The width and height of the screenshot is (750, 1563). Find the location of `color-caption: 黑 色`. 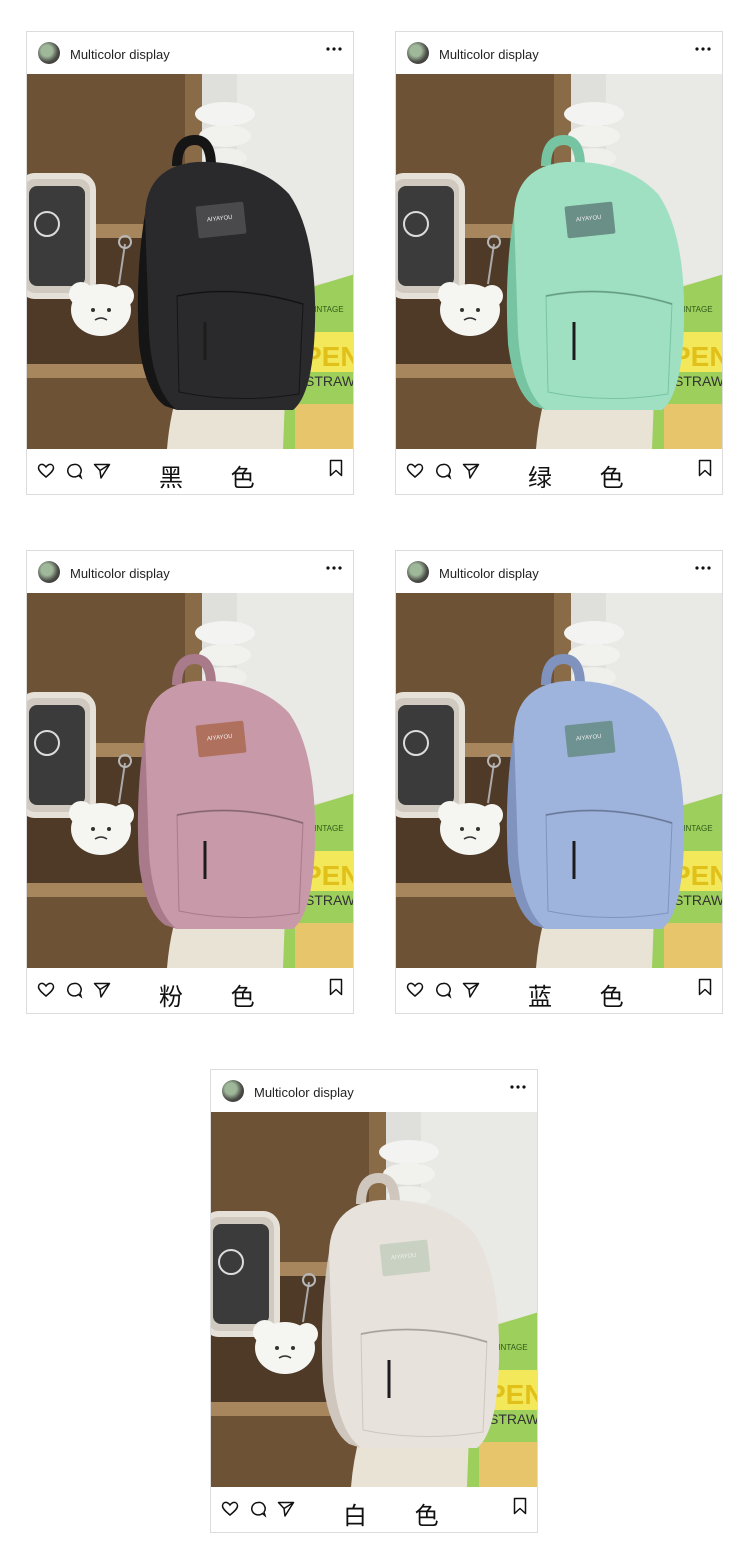

color-caption: 黑 色 is located at coordinates (217, 478).